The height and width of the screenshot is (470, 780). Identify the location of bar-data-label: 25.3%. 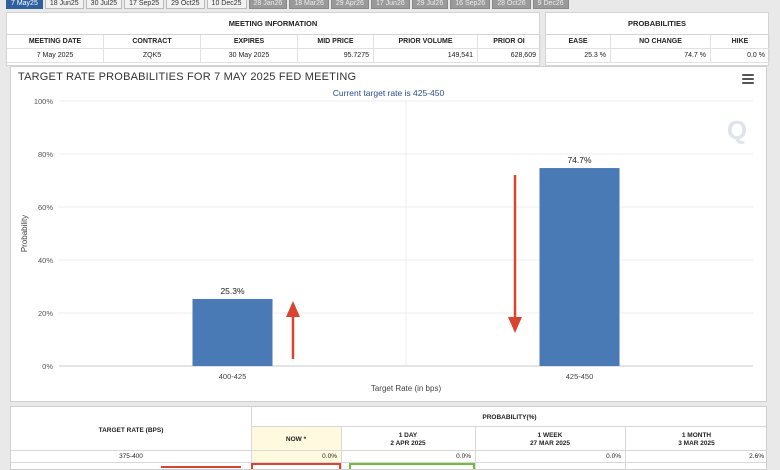
(232, 291).